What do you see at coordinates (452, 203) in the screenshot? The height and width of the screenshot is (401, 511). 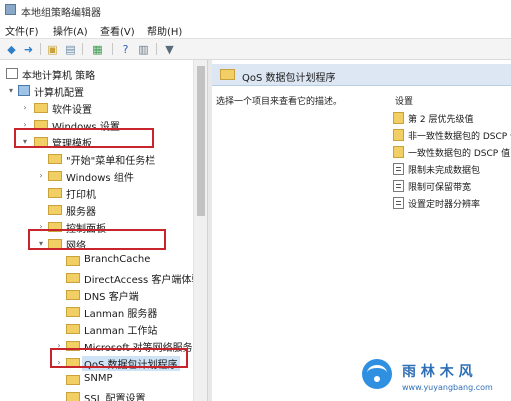 I see `setting-timer-resolution: 设置定时器分辨率` at bounding box center [452, 203].